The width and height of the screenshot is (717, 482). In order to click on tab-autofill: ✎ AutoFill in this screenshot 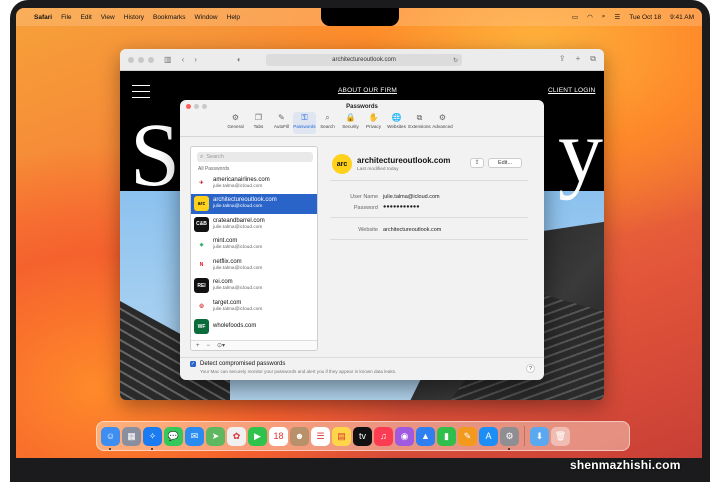, I will do `click(281, 123)`.